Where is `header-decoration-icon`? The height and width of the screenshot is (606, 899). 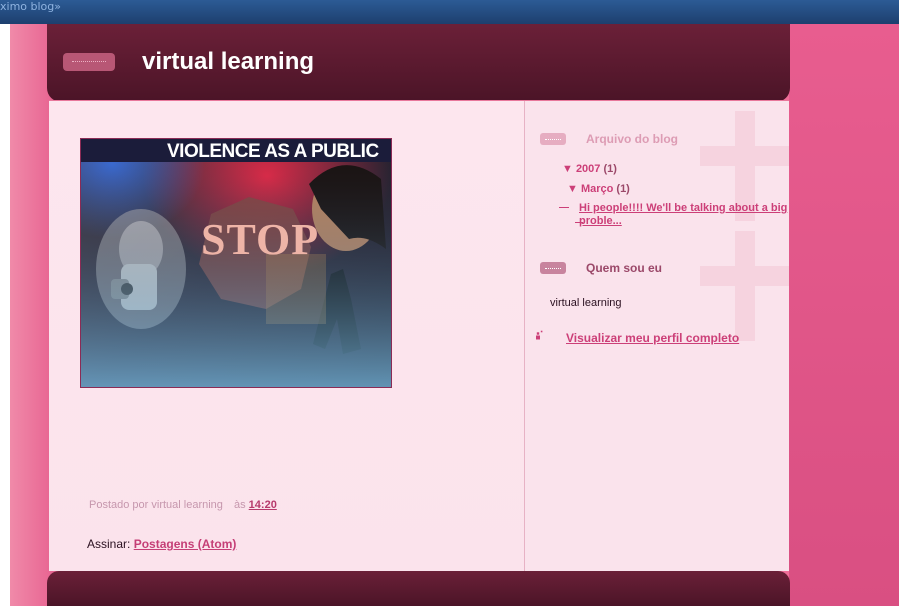
header-decoration-icon is located at coordinates (89, 62).